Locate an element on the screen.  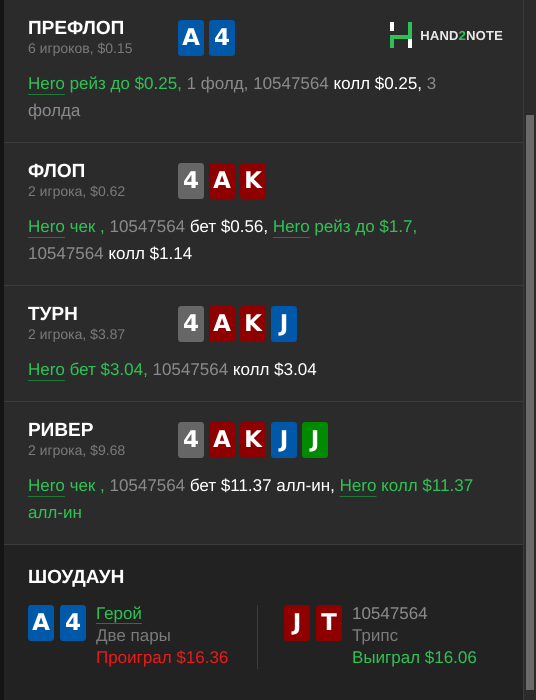
logo-text: HAND2NOTE is located at coordinates (461, 35).